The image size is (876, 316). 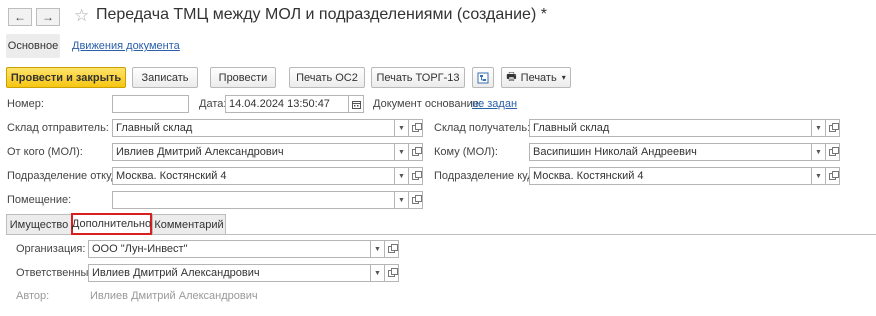 I want to click on nav-document-movements: Движения документа, so click(x=126, y=46).